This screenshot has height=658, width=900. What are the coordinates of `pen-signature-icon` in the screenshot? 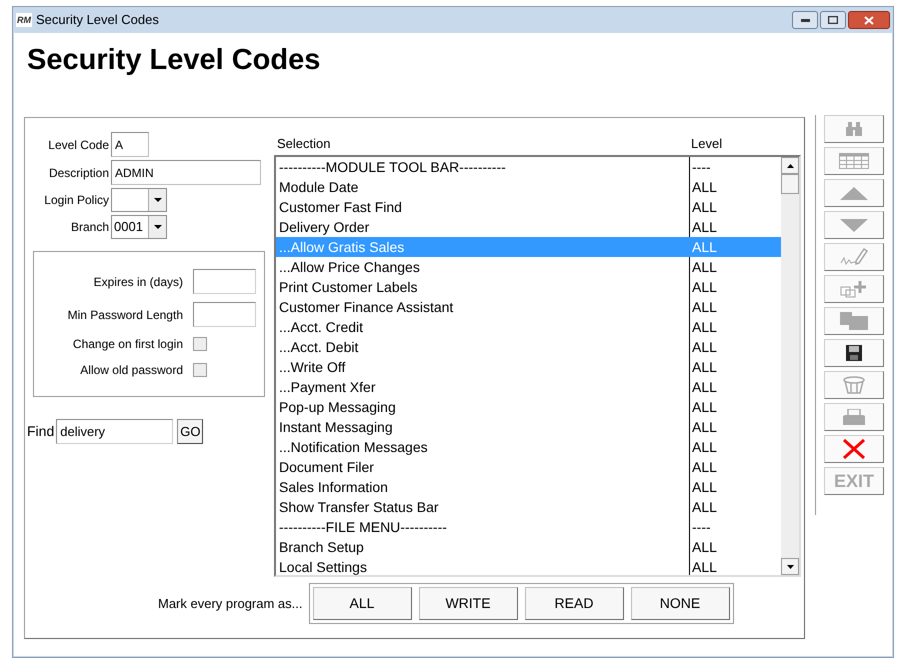 It's located at (854, 257).